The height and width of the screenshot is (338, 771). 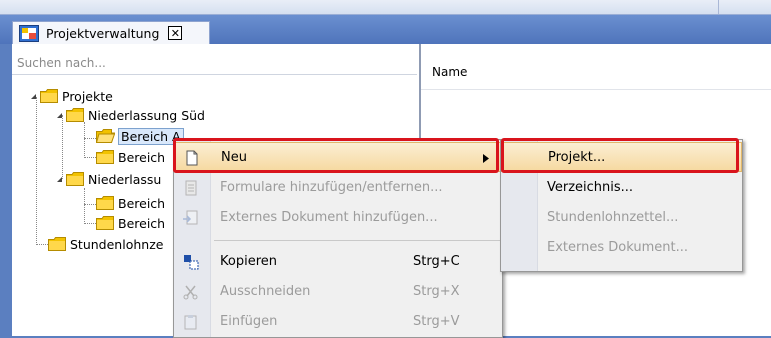 What do you see at coordinates (265, 291) in the screenshot?
I see `menu-item-label: Ausschneiden` at bounding box center [265, 291].